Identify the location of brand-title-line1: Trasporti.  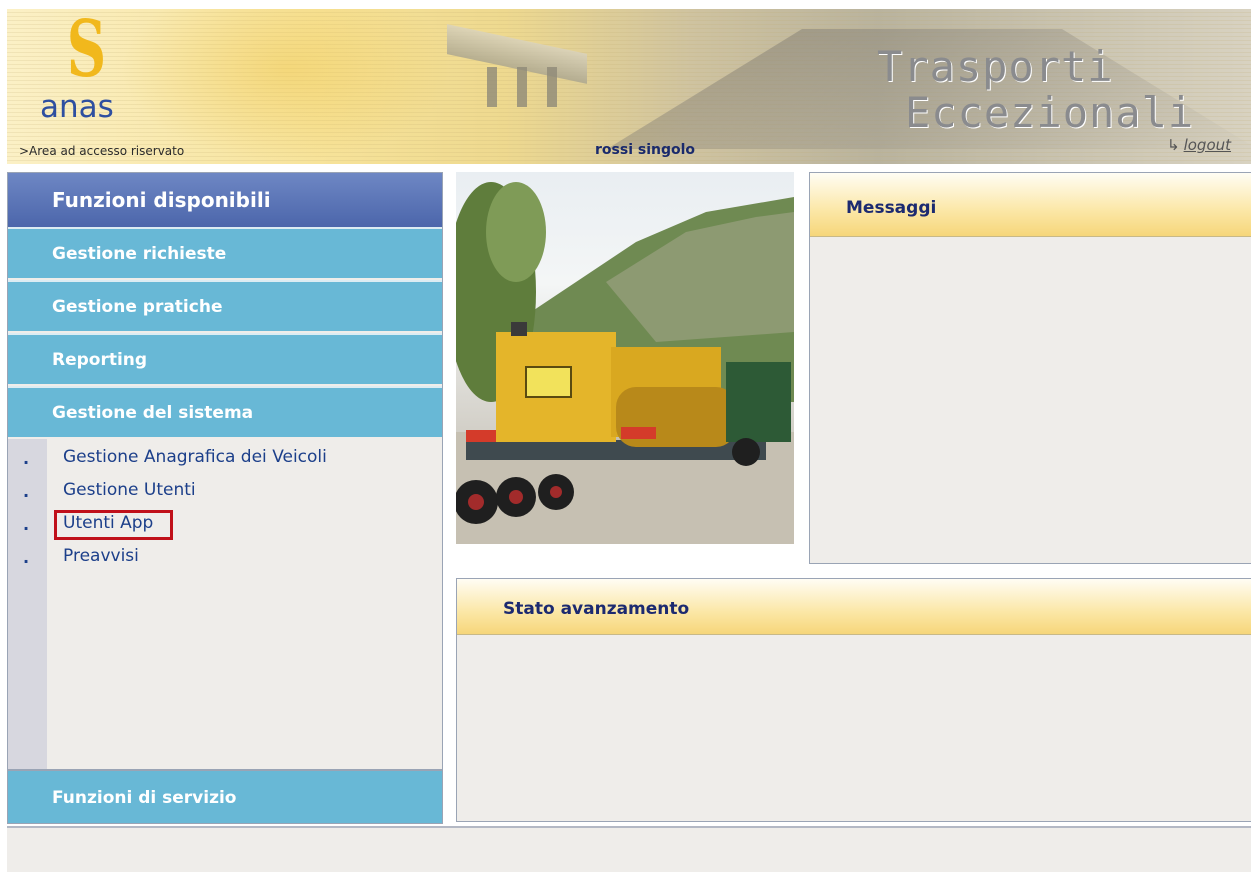
(995, 66).